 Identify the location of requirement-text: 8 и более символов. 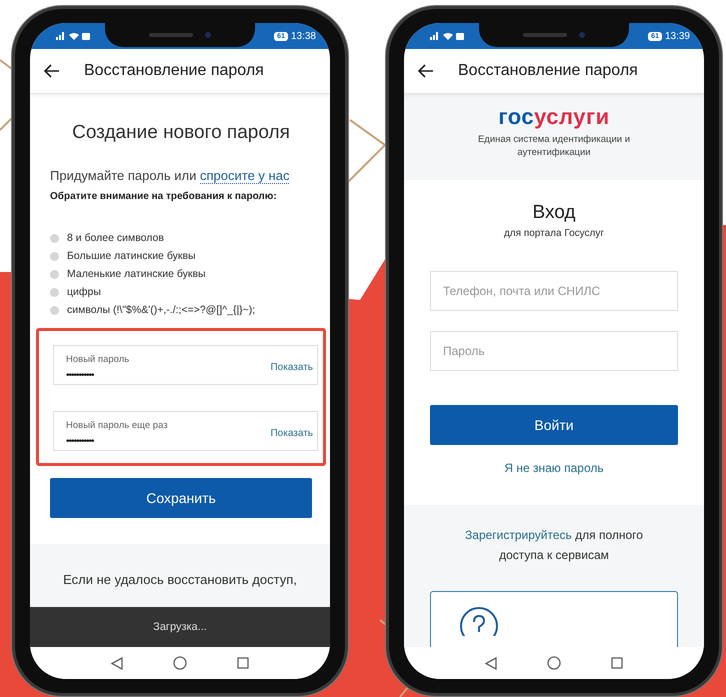
(115, 238).